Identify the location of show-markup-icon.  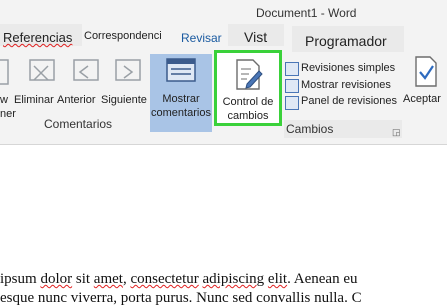
(292, 86).